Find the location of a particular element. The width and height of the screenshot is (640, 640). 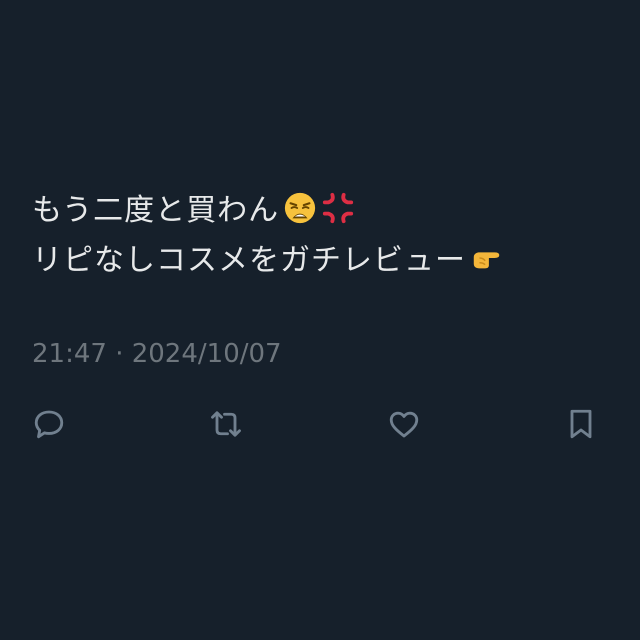

bookmark-button is located at coordinates (581, 424).